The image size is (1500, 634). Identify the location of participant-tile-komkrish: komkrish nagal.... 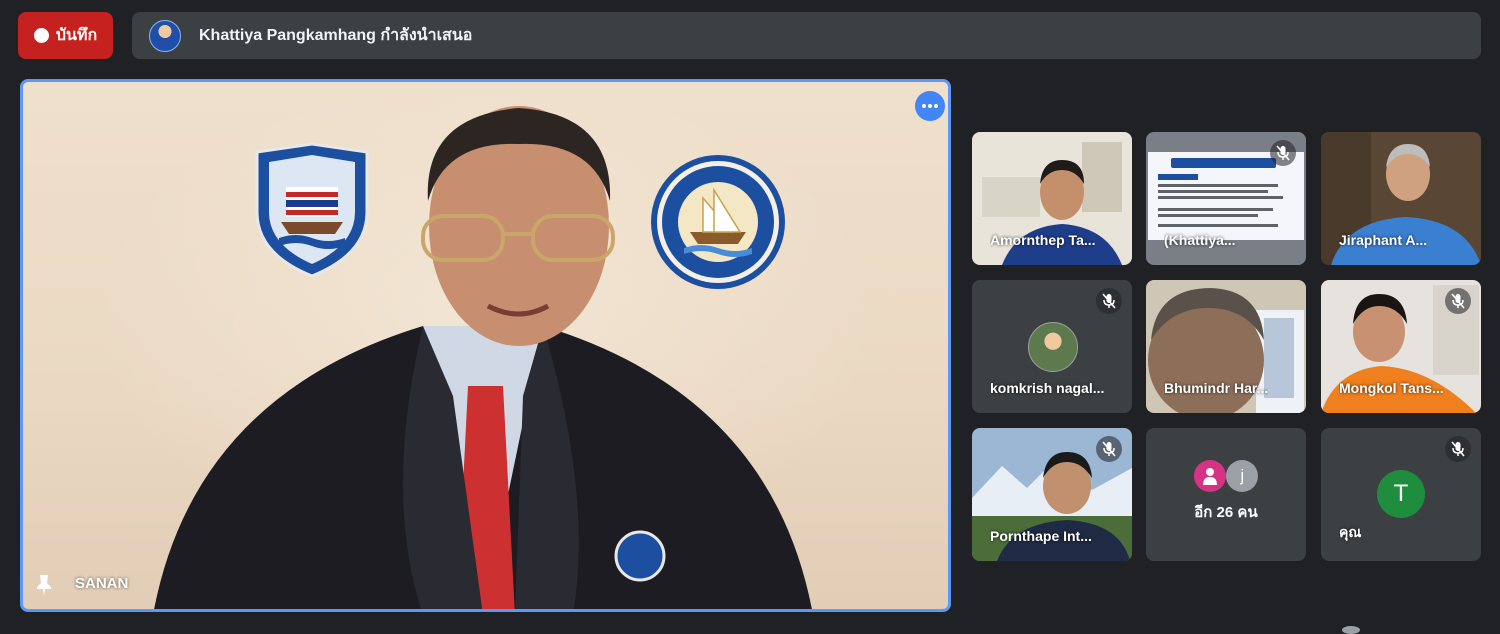
(1052, 346).